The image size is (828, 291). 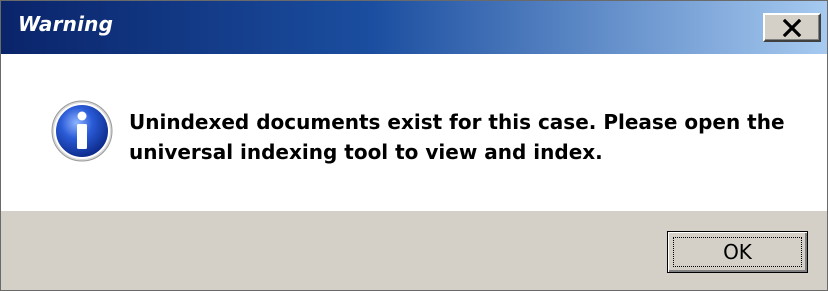 I want to click on window-title: Warning, so click(x=66, y=24).